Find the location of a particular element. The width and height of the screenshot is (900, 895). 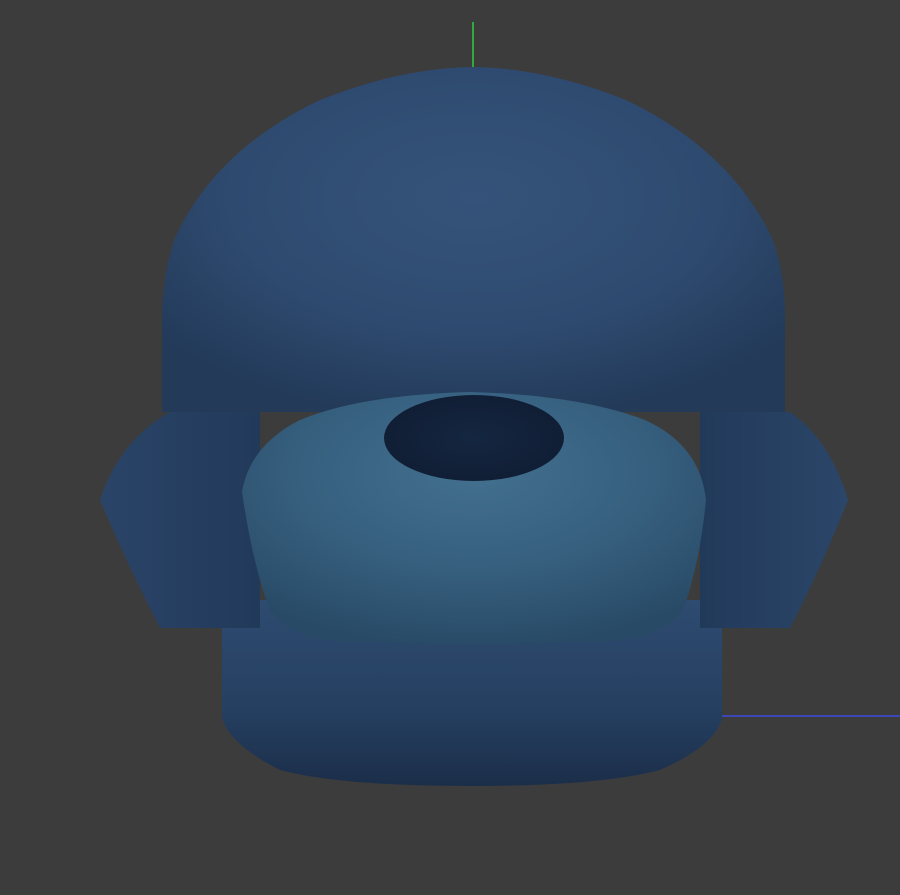

model-right-wing is located at coordinates (774, 520).